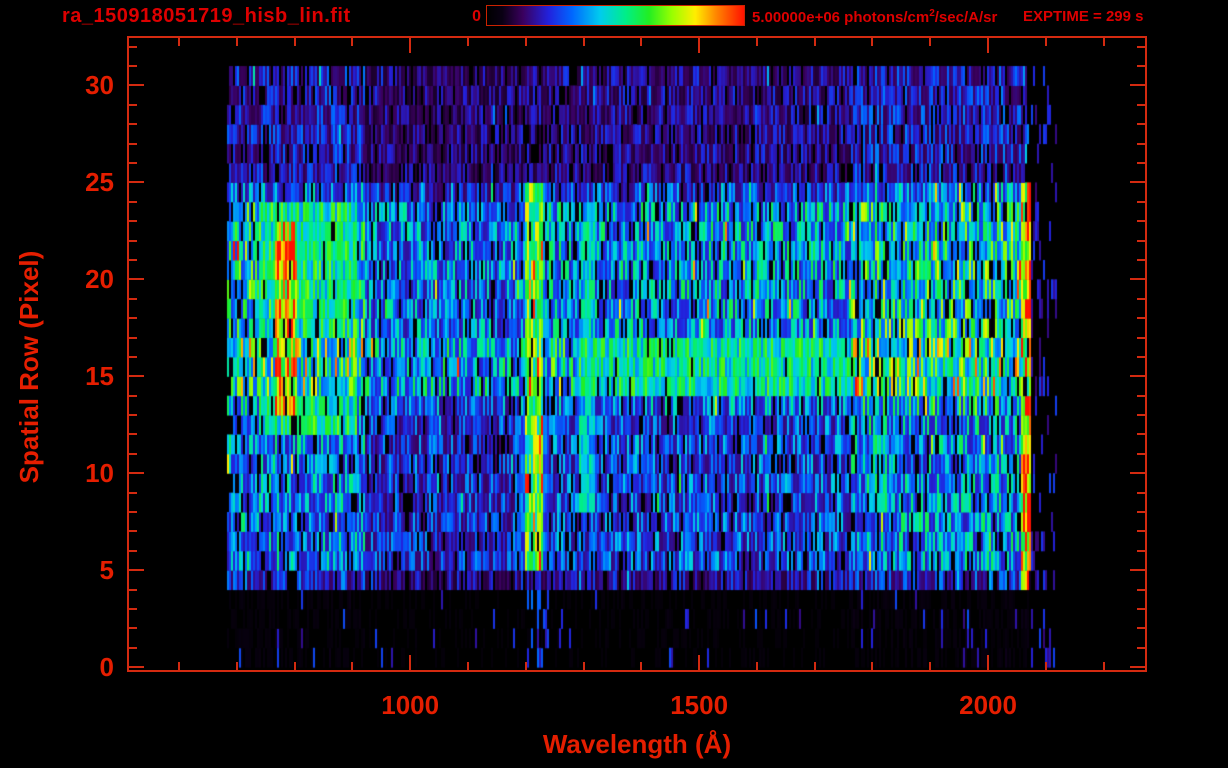 Image resolution: width=1228 pixels, height=768 pixels. What do you see at coordinates (699, 705) in the screenshot?
I see `x-tick-label: 1500` at bounding box center [699, 705].